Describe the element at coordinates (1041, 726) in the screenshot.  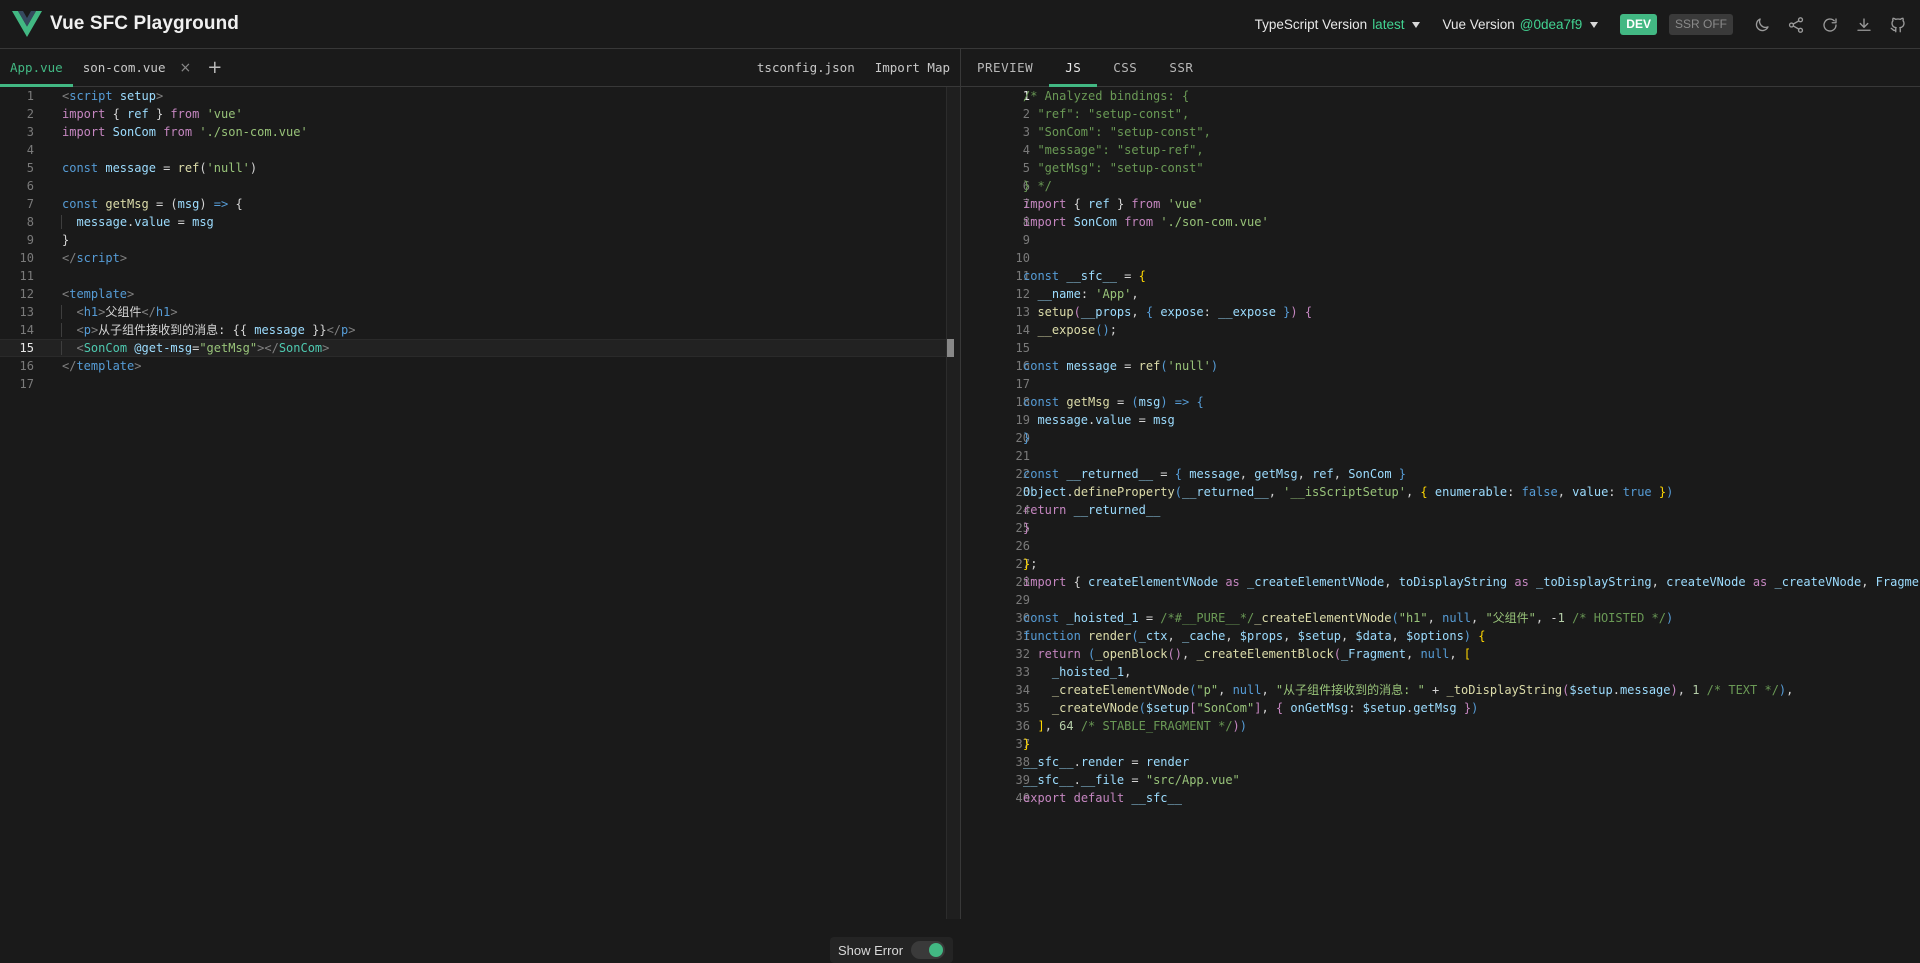
I see `code-token: ]` at that location.